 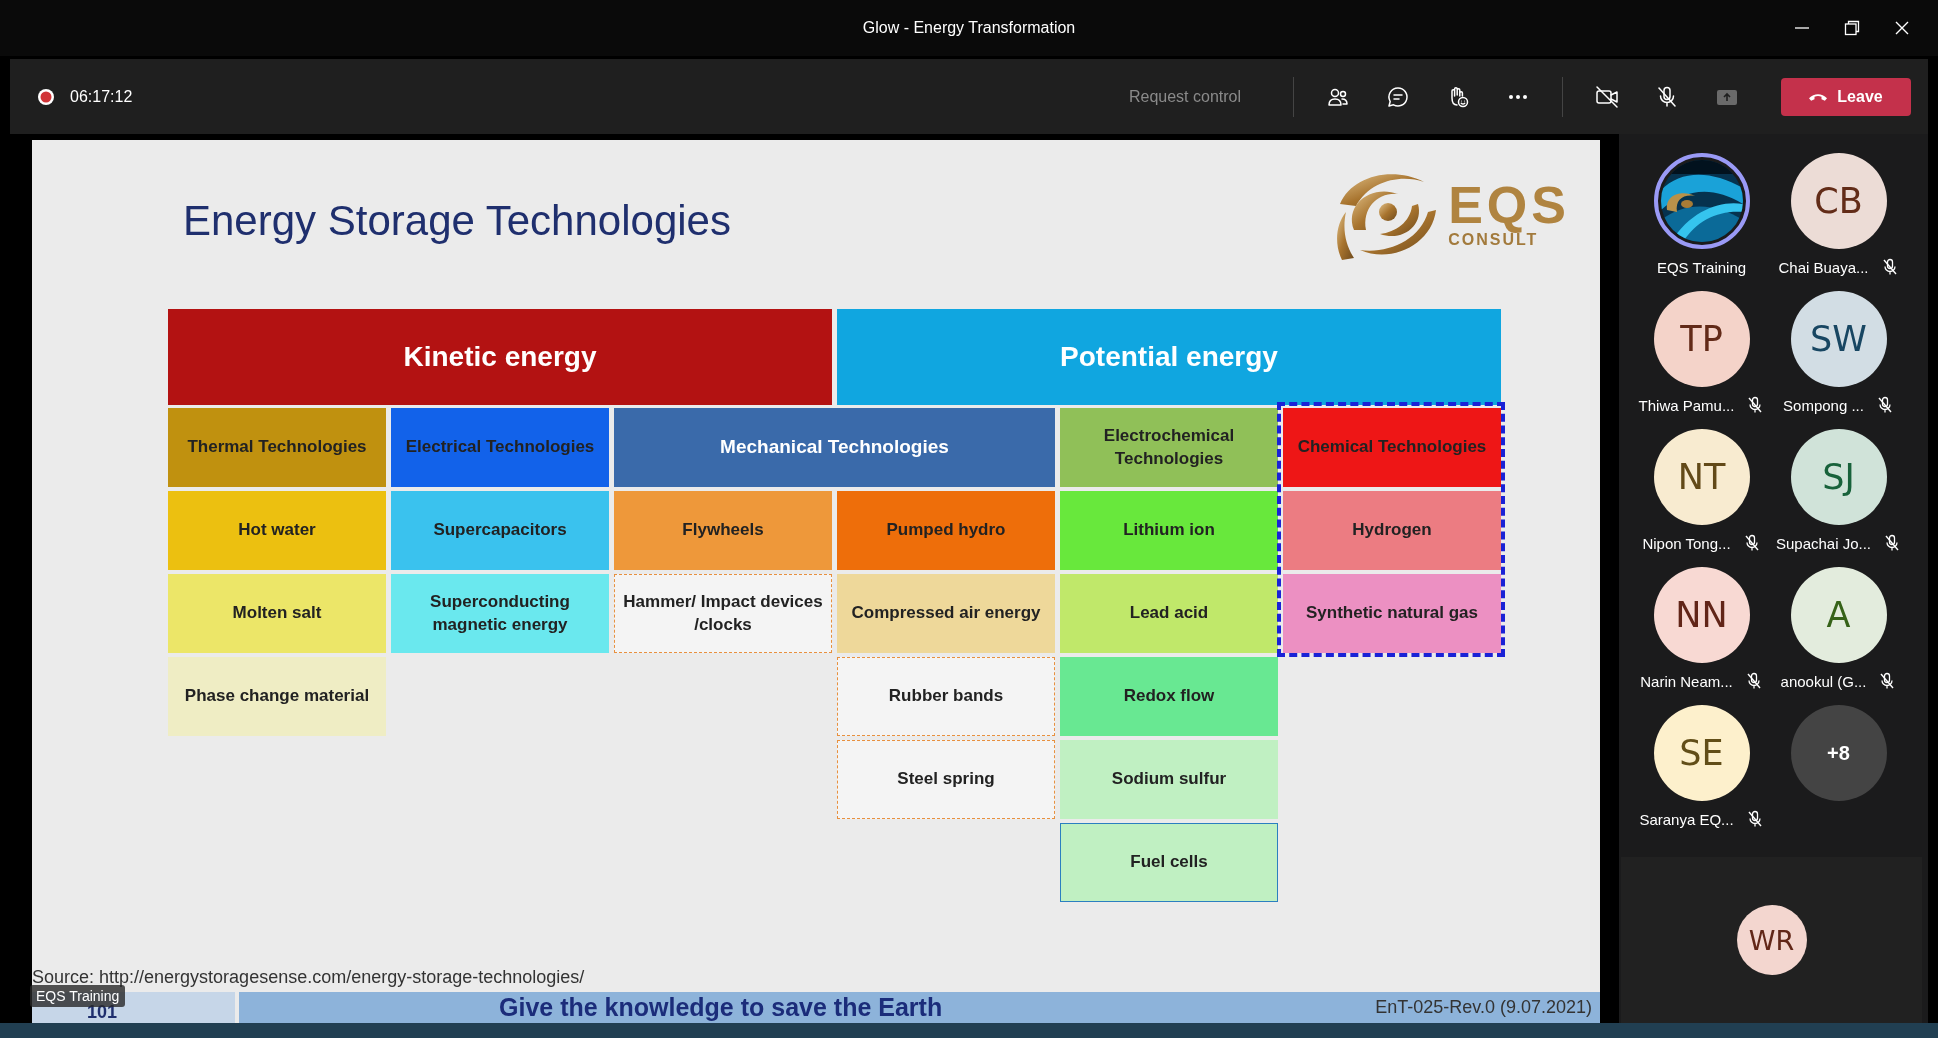 I want to click on avatar: NN, so click(x=1701, y=615).